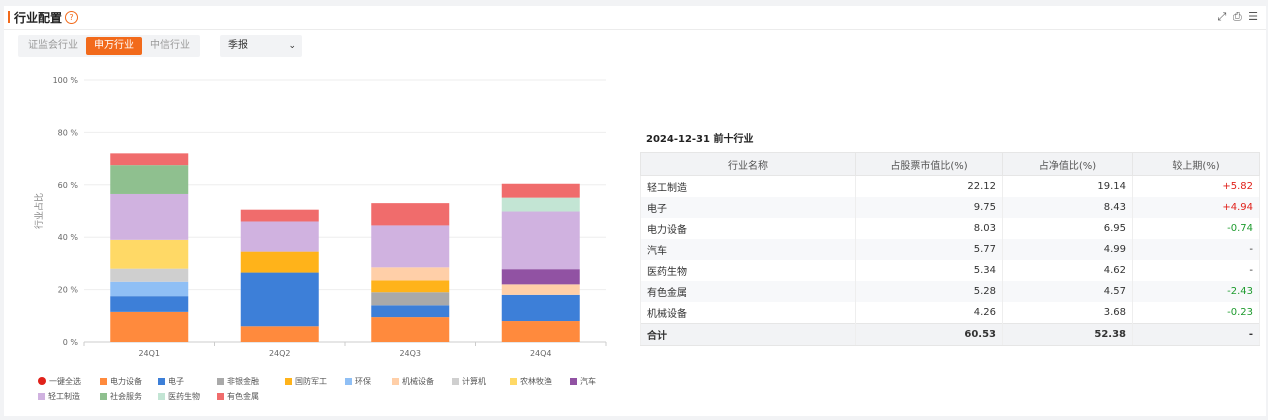  I want to click on legend-select-all: 一键全选, so click(59, 381).